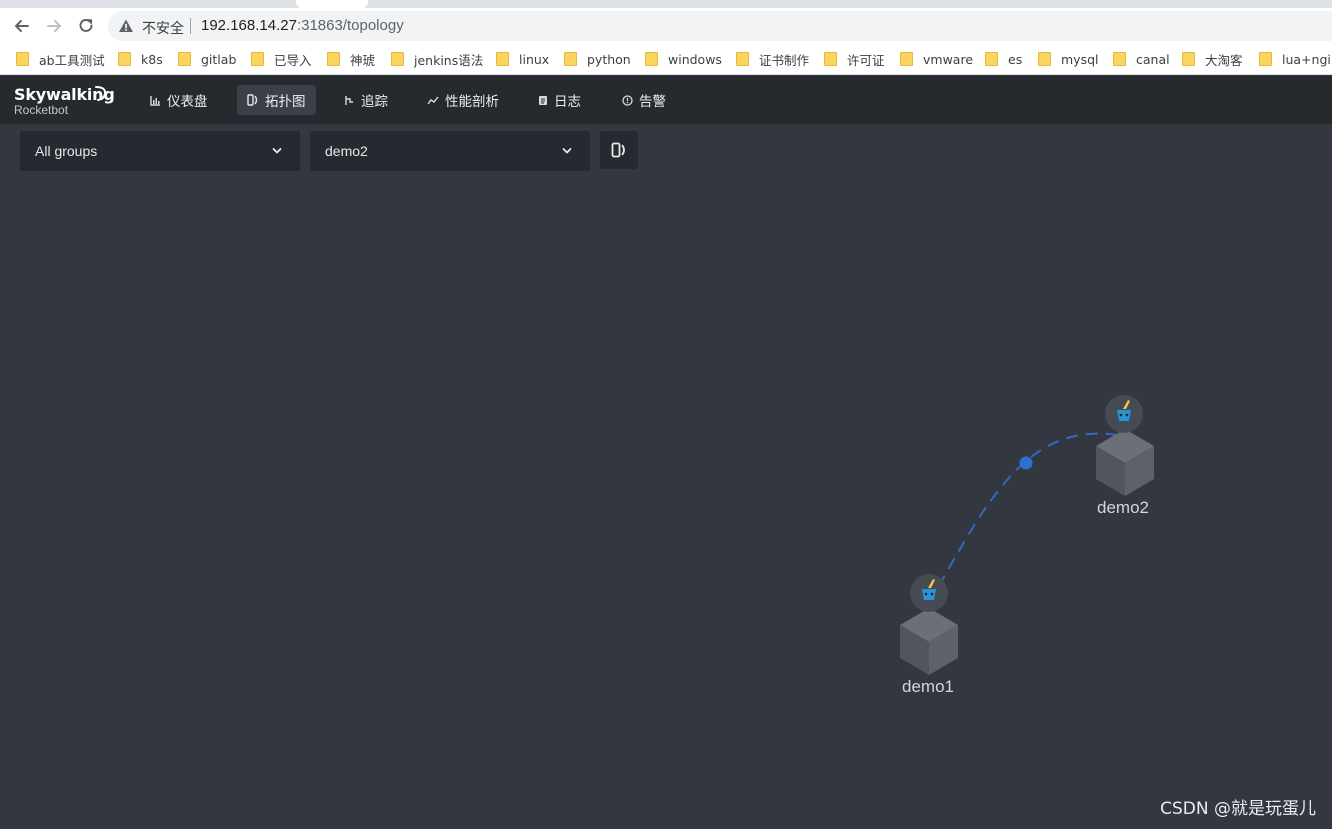 The height and width of the screenshot is (829, 1332). I want to click on forward-button, so click(54, 26).